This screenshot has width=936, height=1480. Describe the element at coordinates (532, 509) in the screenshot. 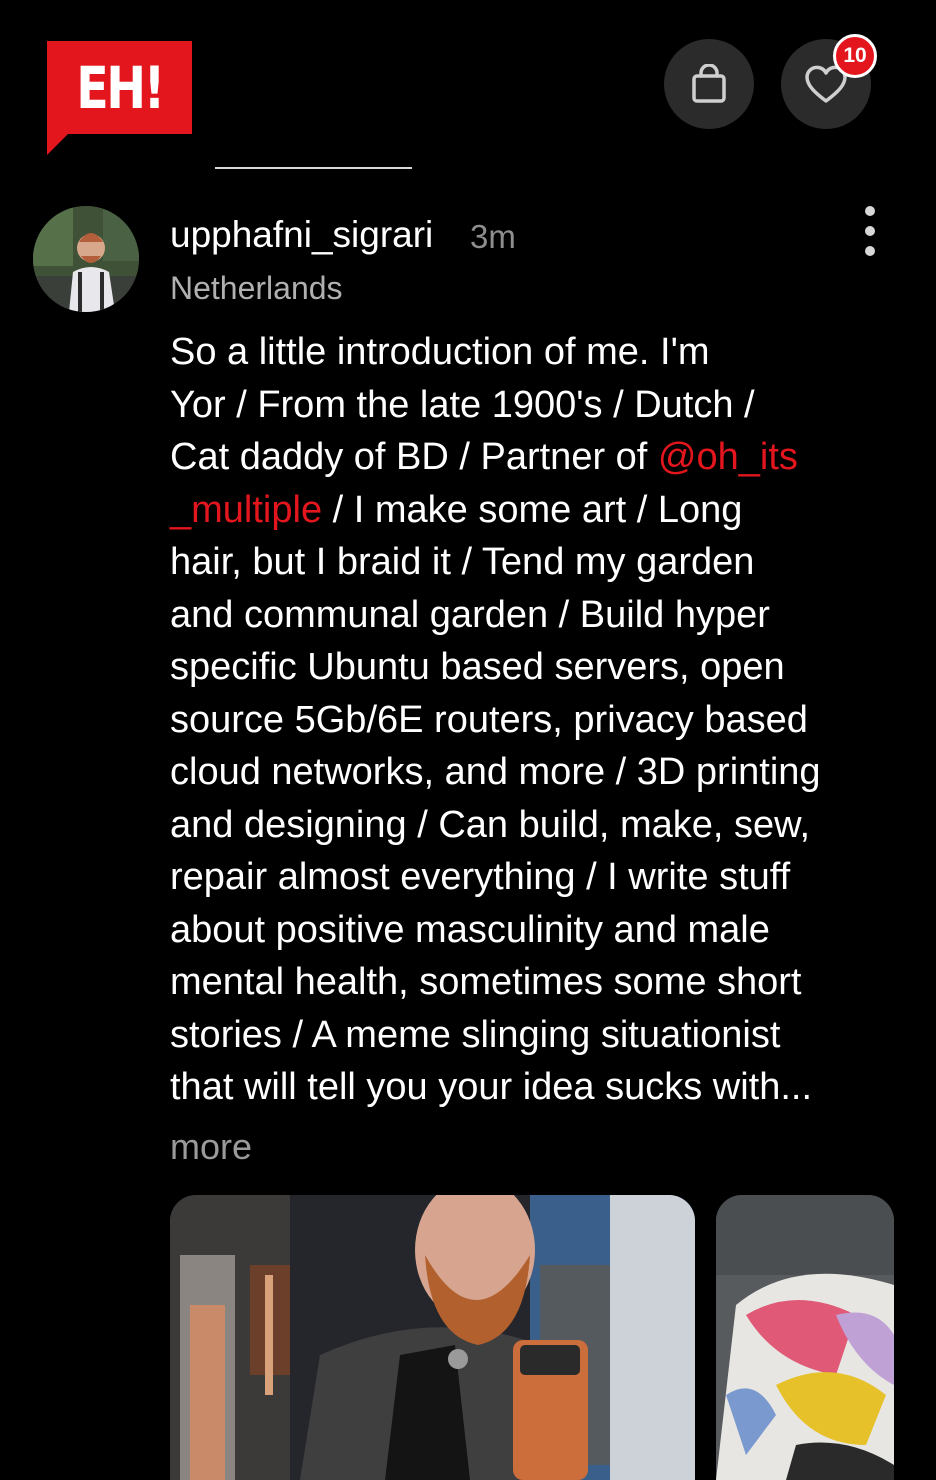

I see `body-text-segment: / I make some art / Long` at that location.